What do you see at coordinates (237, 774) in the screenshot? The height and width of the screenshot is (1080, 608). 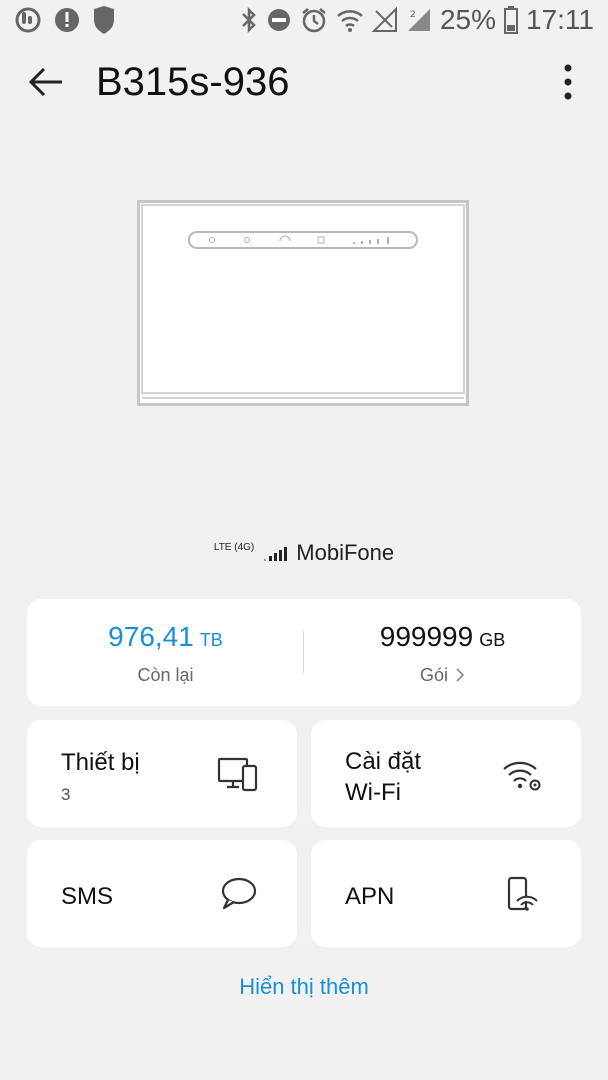 I see `devices-icon` at bounding box center [237, 774].